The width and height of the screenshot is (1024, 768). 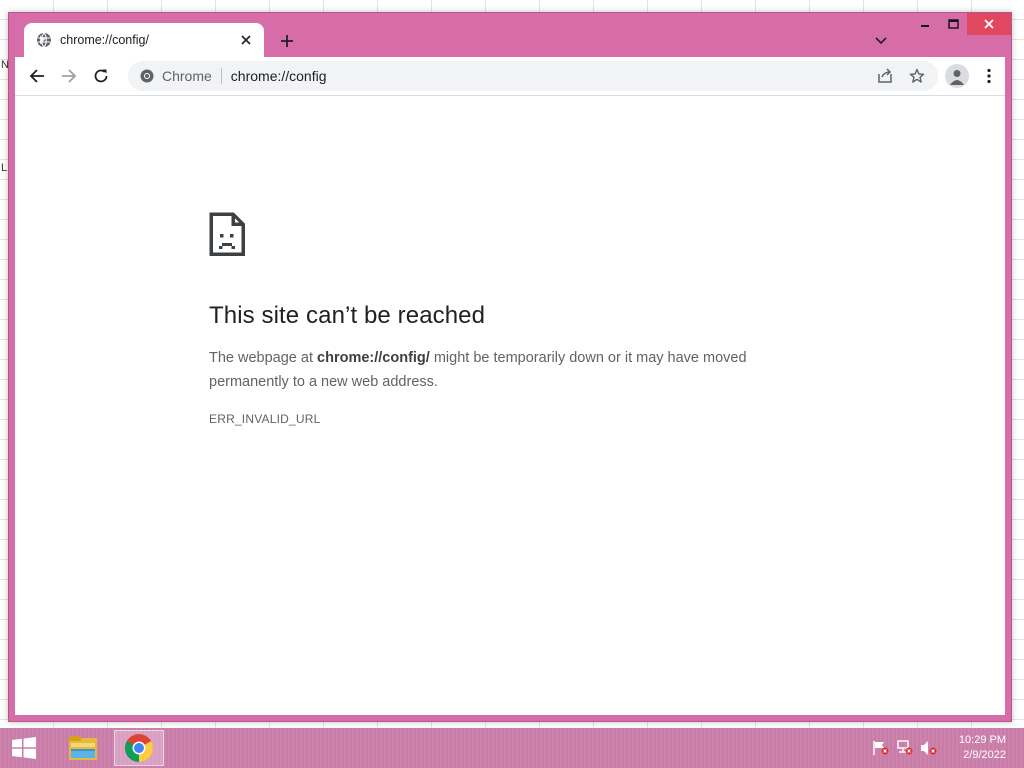 I want to click on folder-icon, so click(x=83, y=748).